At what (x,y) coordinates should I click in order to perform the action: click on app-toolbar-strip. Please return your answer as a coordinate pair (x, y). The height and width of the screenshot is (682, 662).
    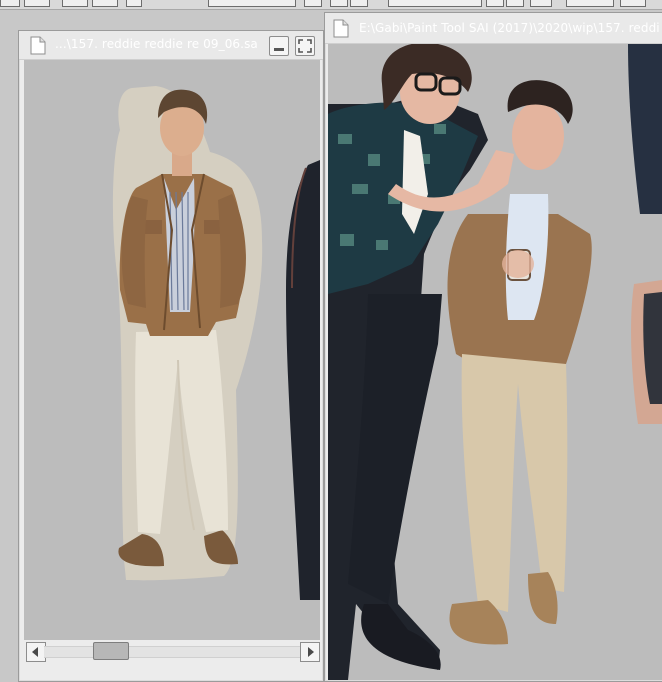
    Looking at the image, I should click on (331, 5).